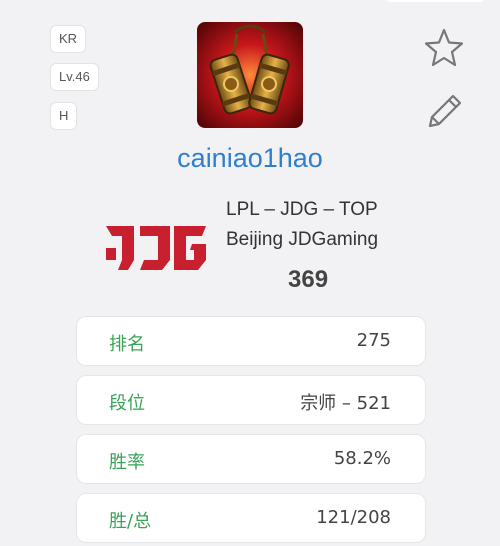 The width and height of the screenshot is (500, 546). What do you see at coordinates (64, 116) in the screenshot?
I see `extra-badge: H` at bounding box center [64, 116].